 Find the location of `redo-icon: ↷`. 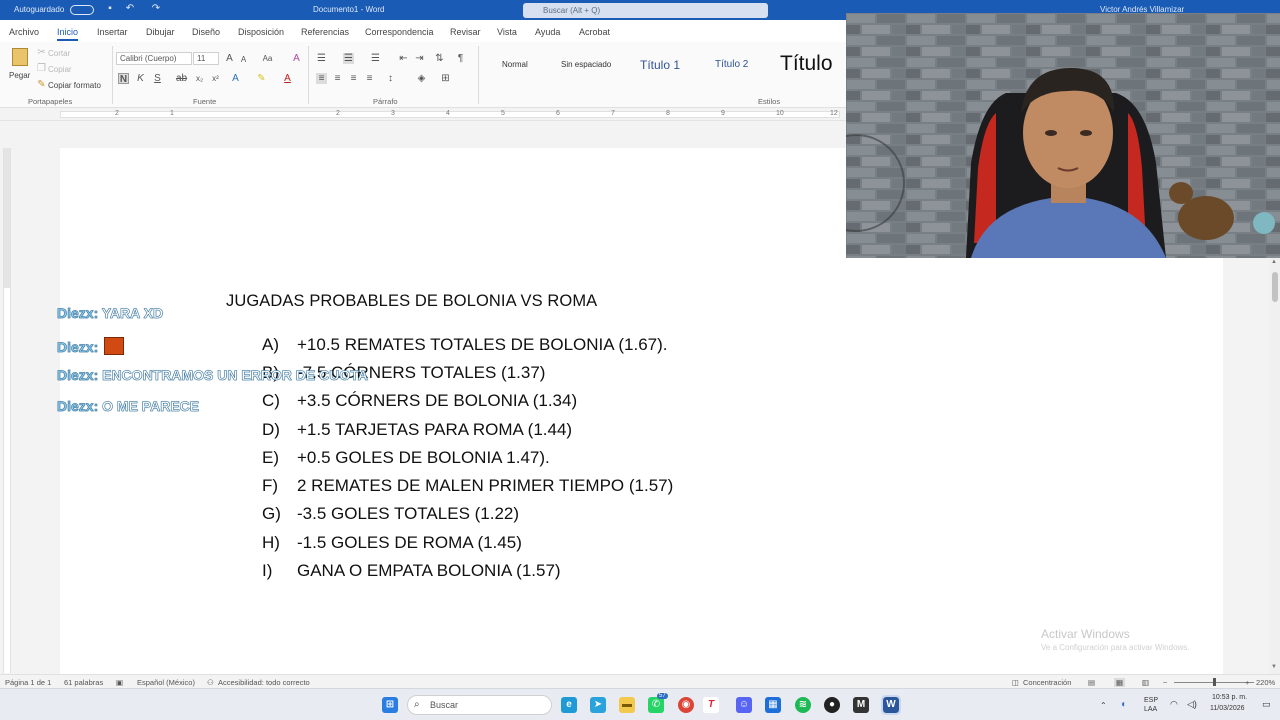

redo-icon: ↷ is located at coordinates (156, 9).